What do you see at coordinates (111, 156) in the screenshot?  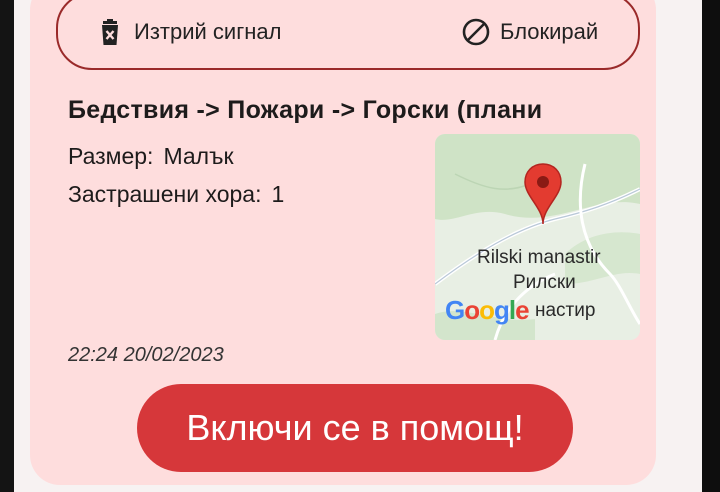 I see `size-label: Размер:` at bounding box center [111, 156].